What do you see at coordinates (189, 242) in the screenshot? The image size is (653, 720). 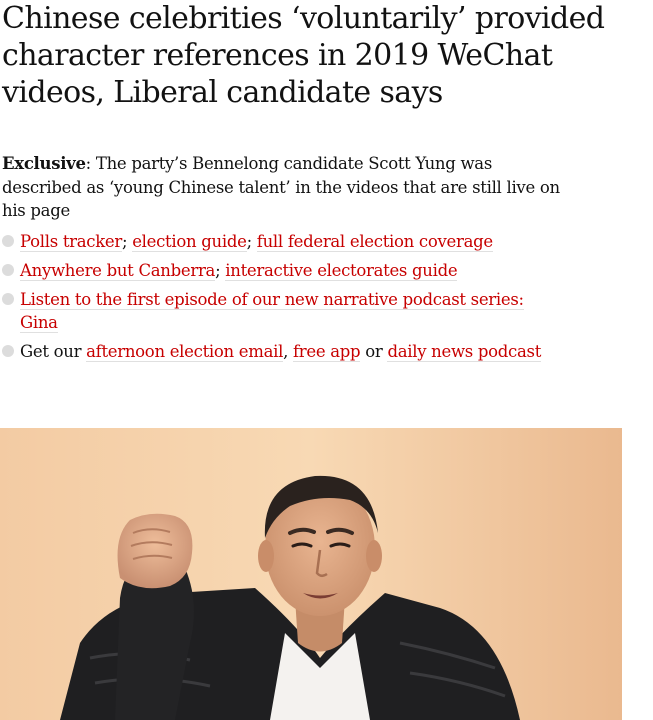 I see `election-guide-link: election guide` at bounding box center [189, 242].